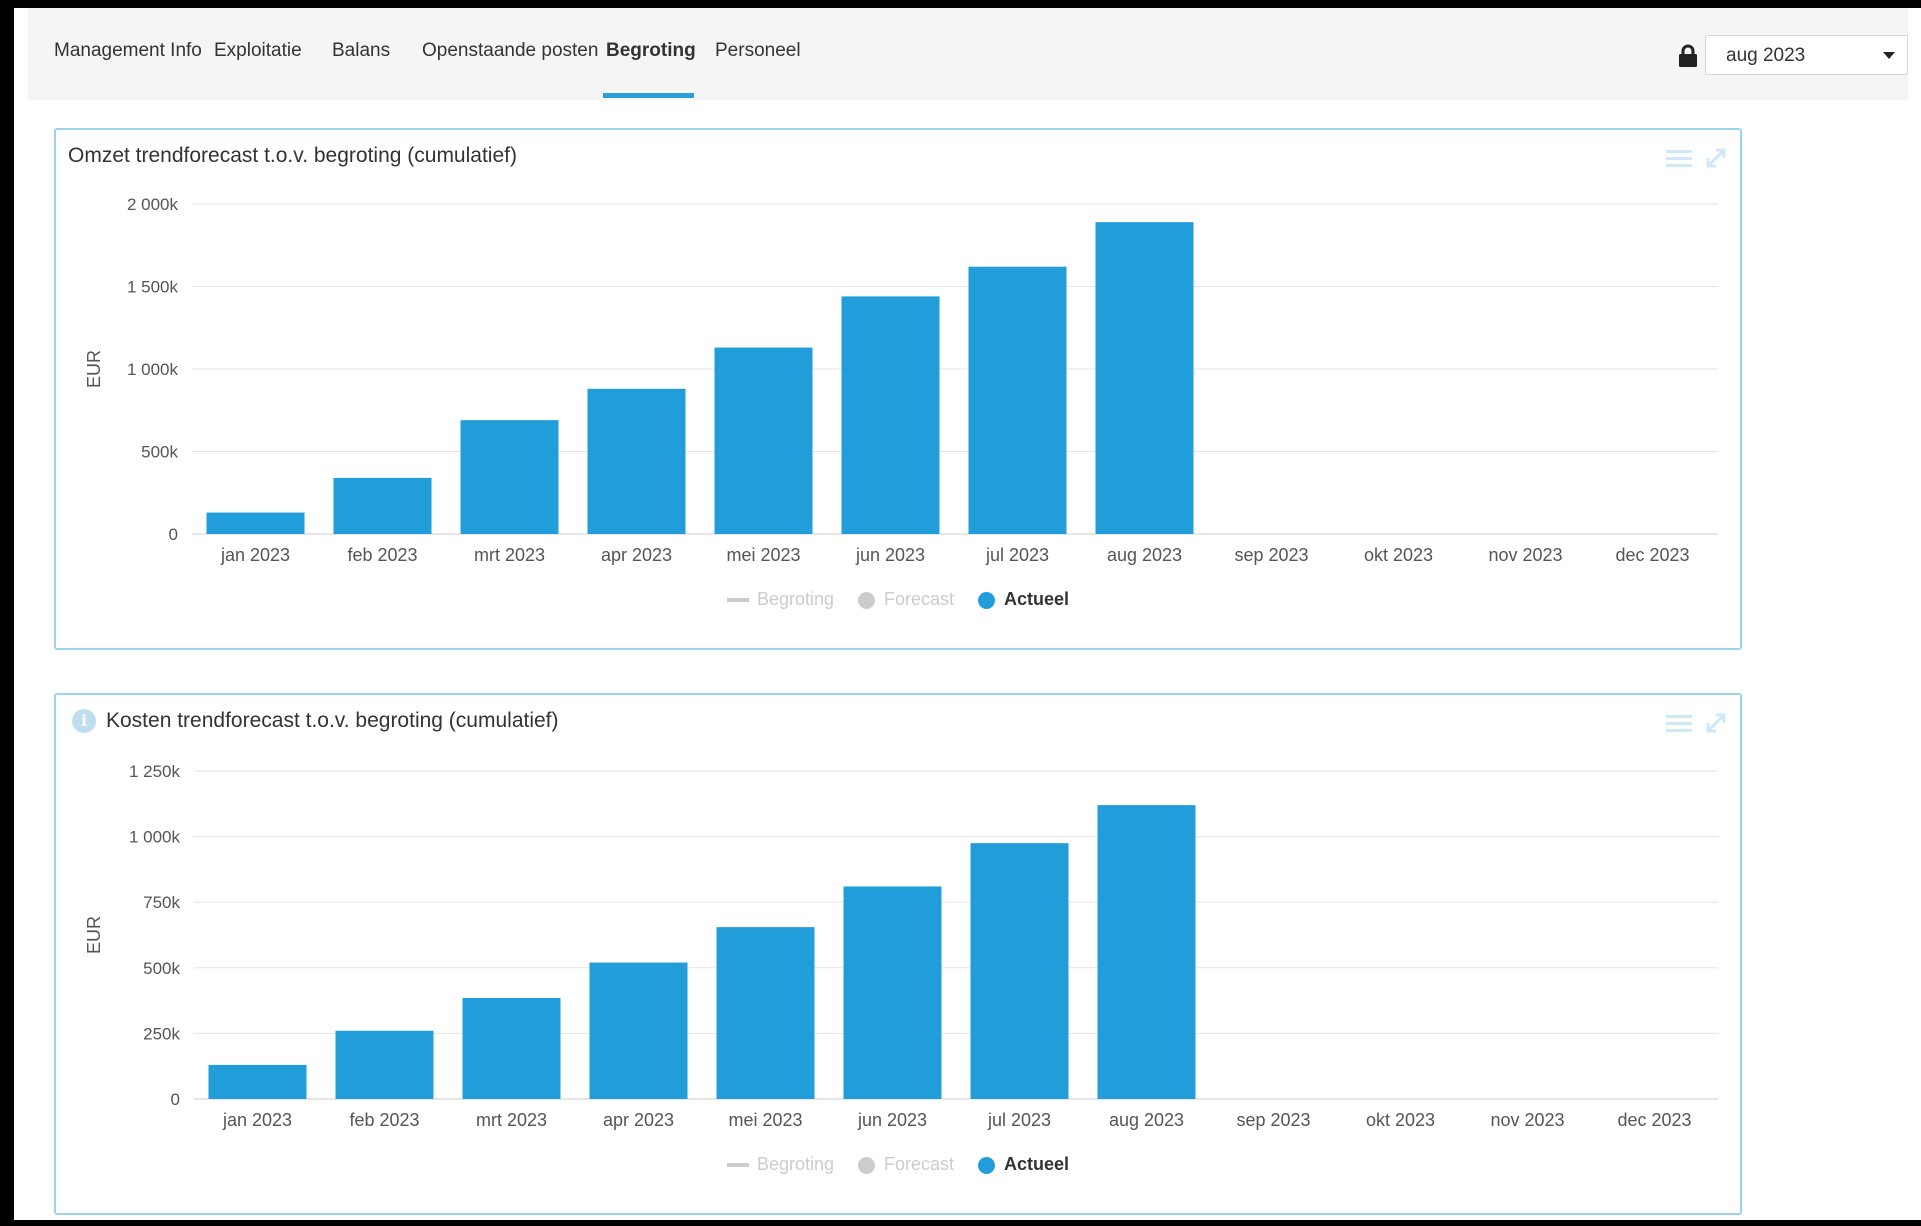  I want to click on y-tick-label: 250k, so click(161, 1033).